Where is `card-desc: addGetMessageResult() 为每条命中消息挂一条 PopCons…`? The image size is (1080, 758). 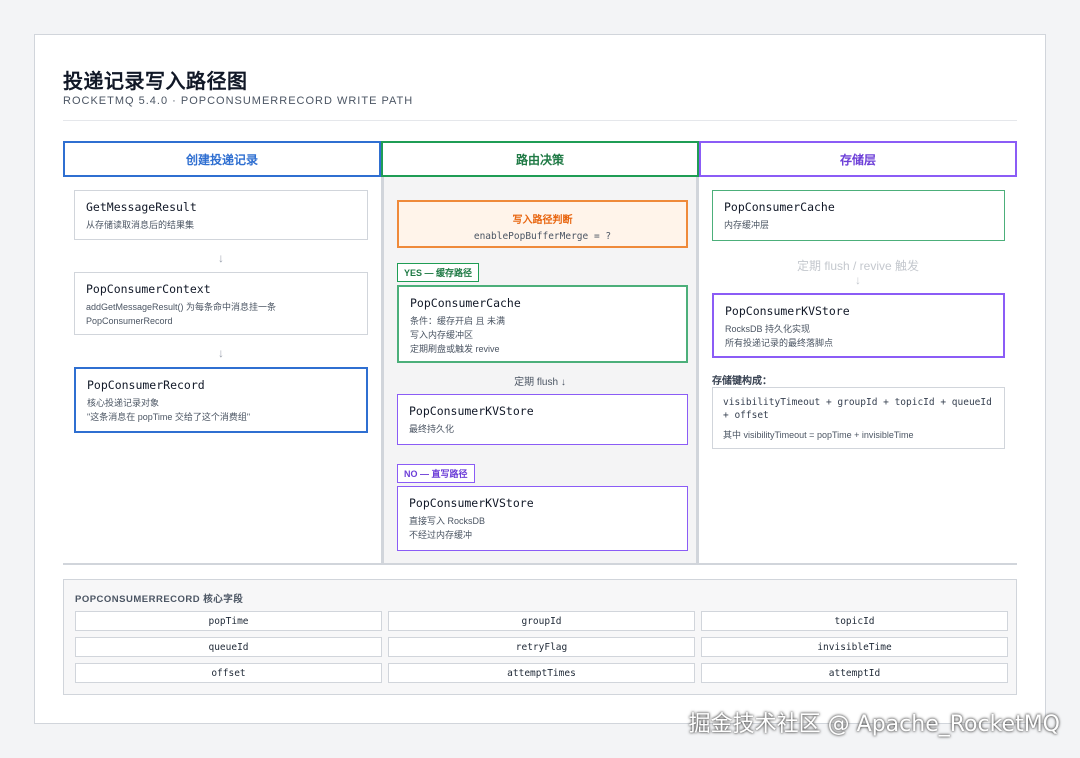
card-desc: addGetMessageResult() 为每条命中消息挂一条 PopCons… is located at coordinates (181, 314).